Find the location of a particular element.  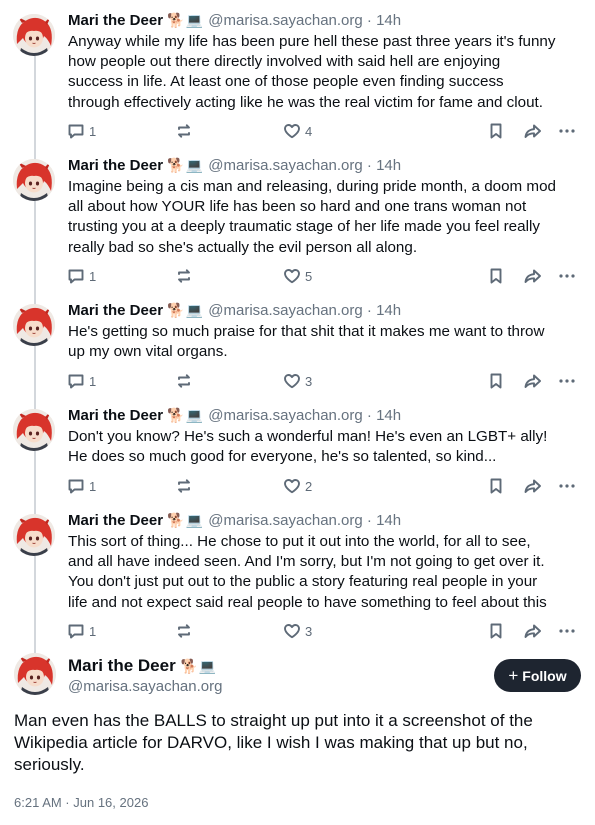

follow-button: + Follow is located at coordinates (537, 675).